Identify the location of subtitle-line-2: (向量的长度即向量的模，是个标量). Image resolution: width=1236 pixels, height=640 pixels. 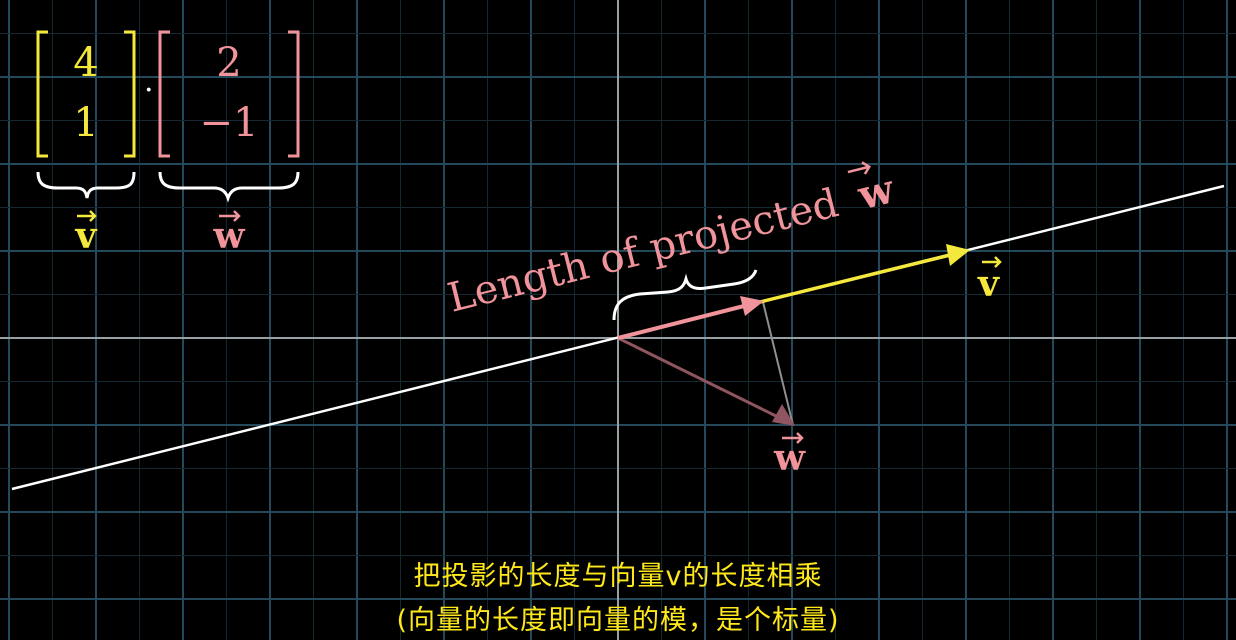
(618, 620).